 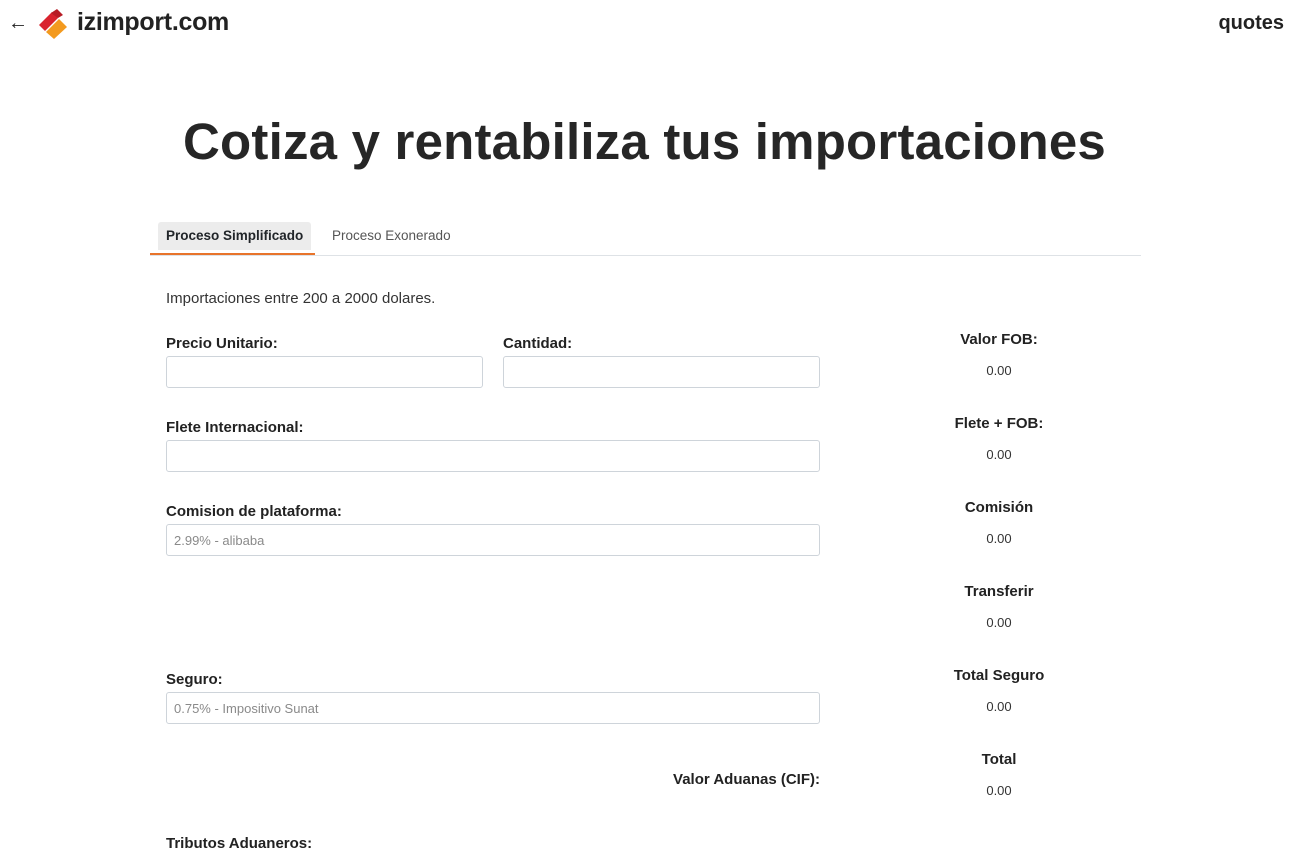 I want to click on process-tabs: Proceso Simplificado Proceso Exonerado, so click(x=645, y=235).